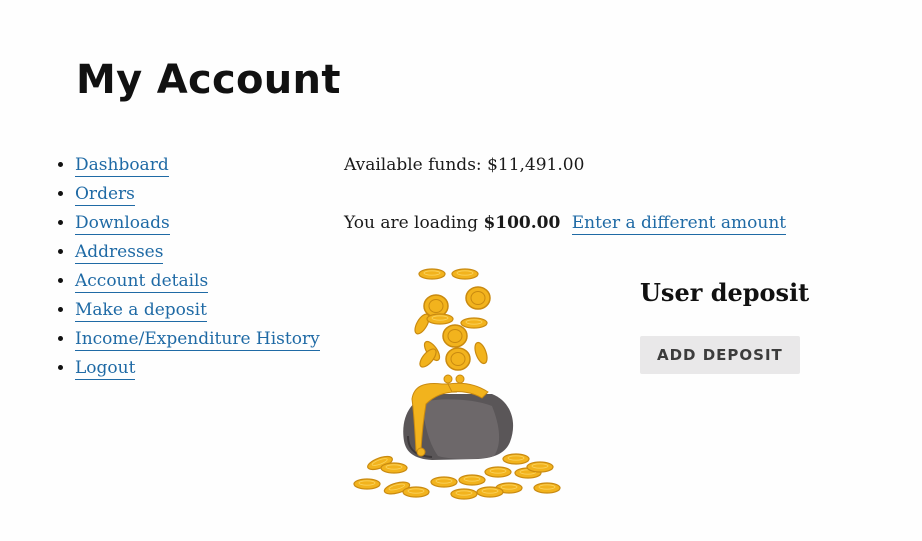 This screenshot has width=922, height=541. What do you see at coordinates (720, 355) in the screenshot?
I see `add-deposit-button: Add deposit` at bounding box center [720, 355].